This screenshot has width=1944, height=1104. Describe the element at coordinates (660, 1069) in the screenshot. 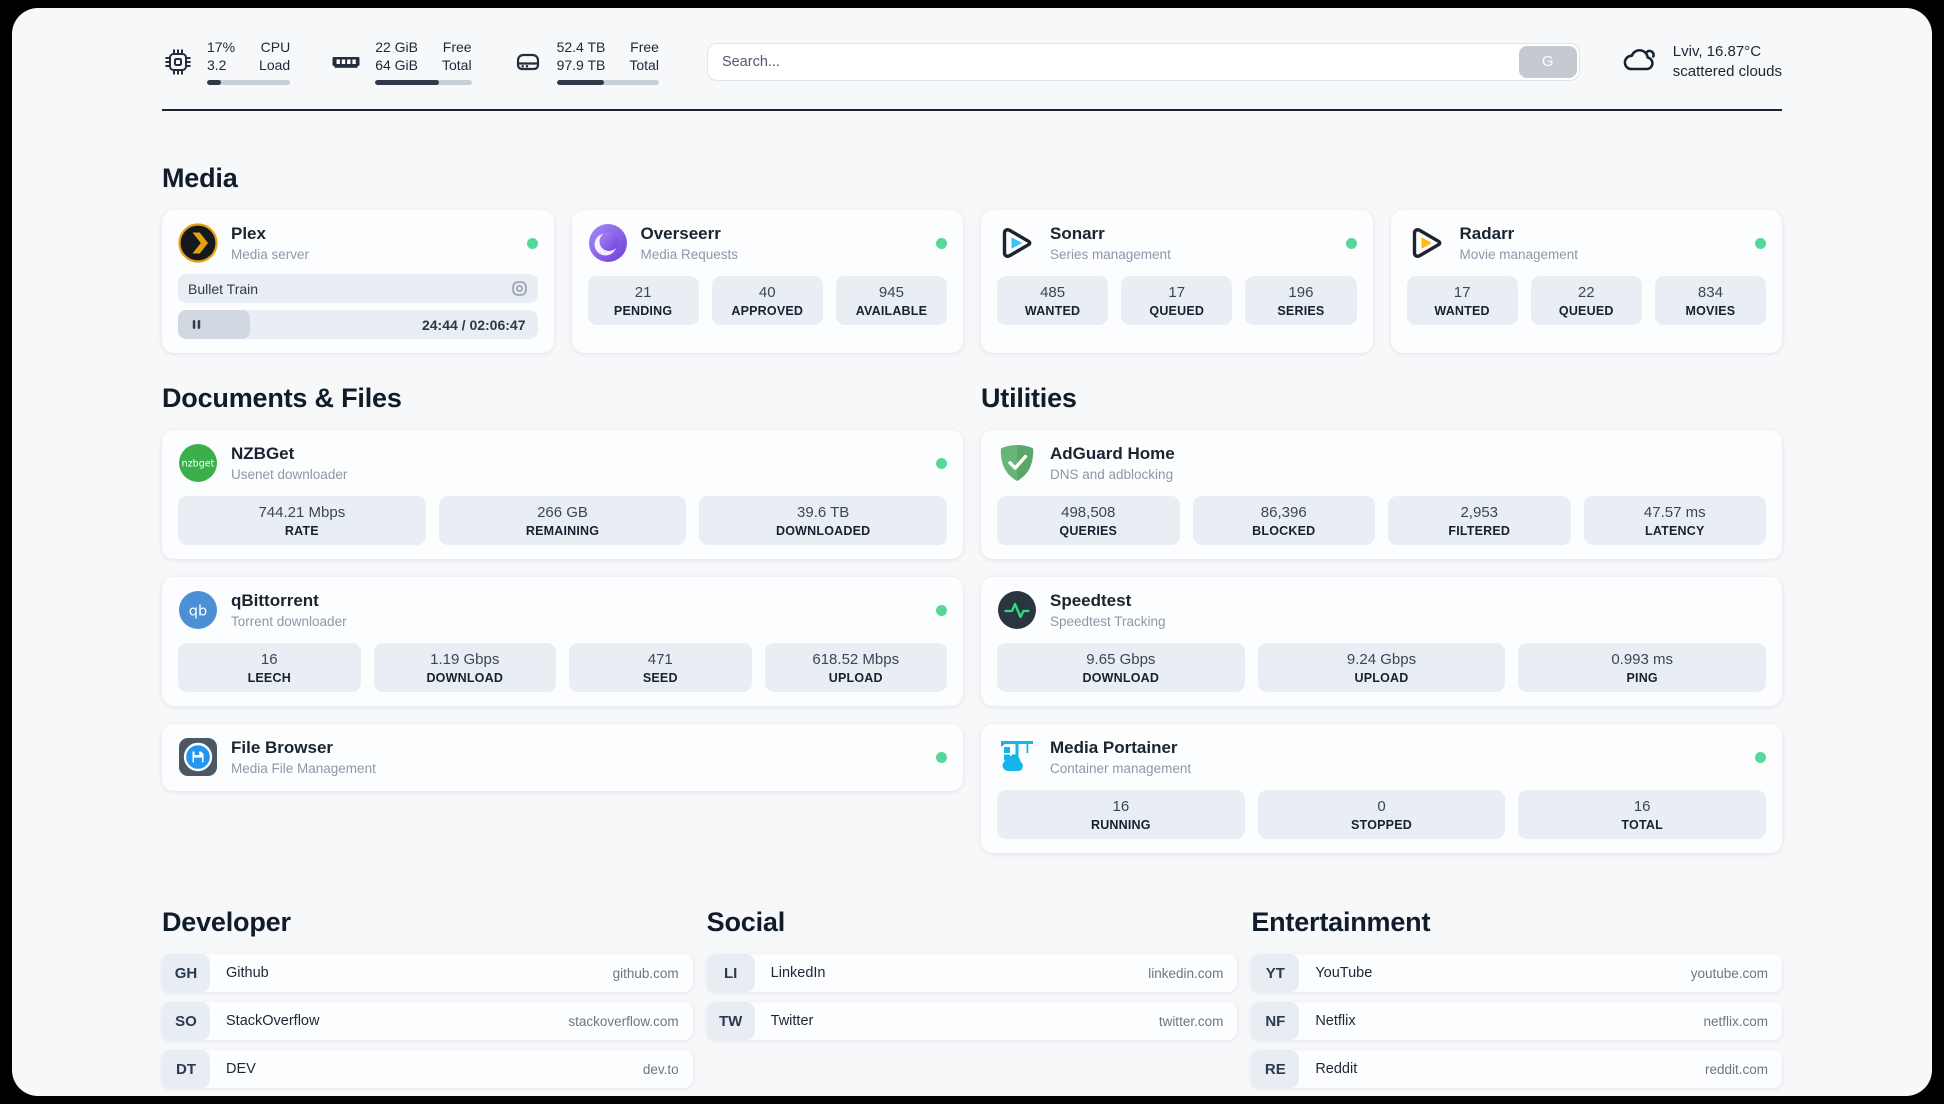

I see `bookmark-url: dev.to` at that location.